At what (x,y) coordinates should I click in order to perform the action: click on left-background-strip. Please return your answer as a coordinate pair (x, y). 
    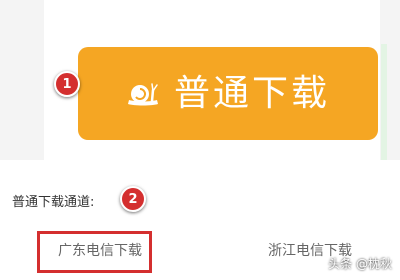
    Looking at the image, I should click on (22, 80).